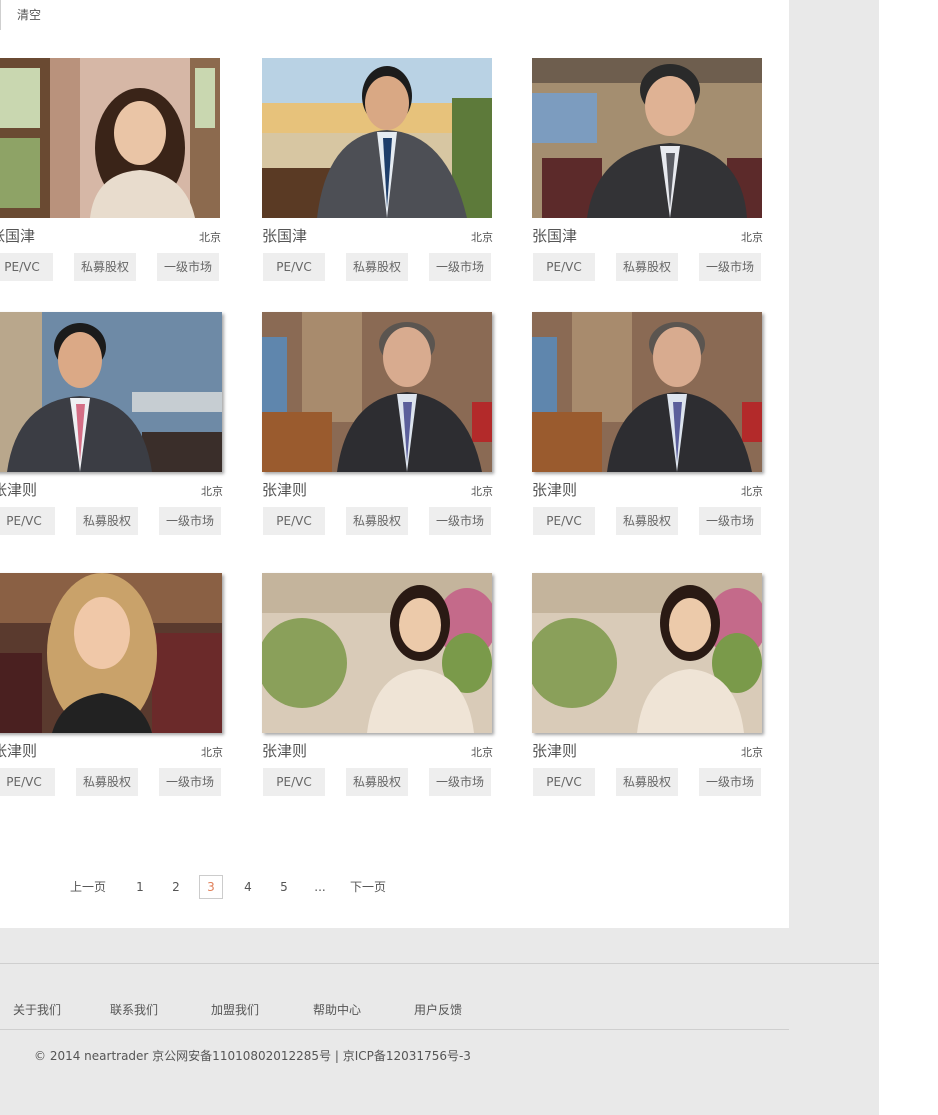  Describe the element at coordinates (337, 1009) in the screenshot. I see `footer-link-help: 帮助中心` at that location.